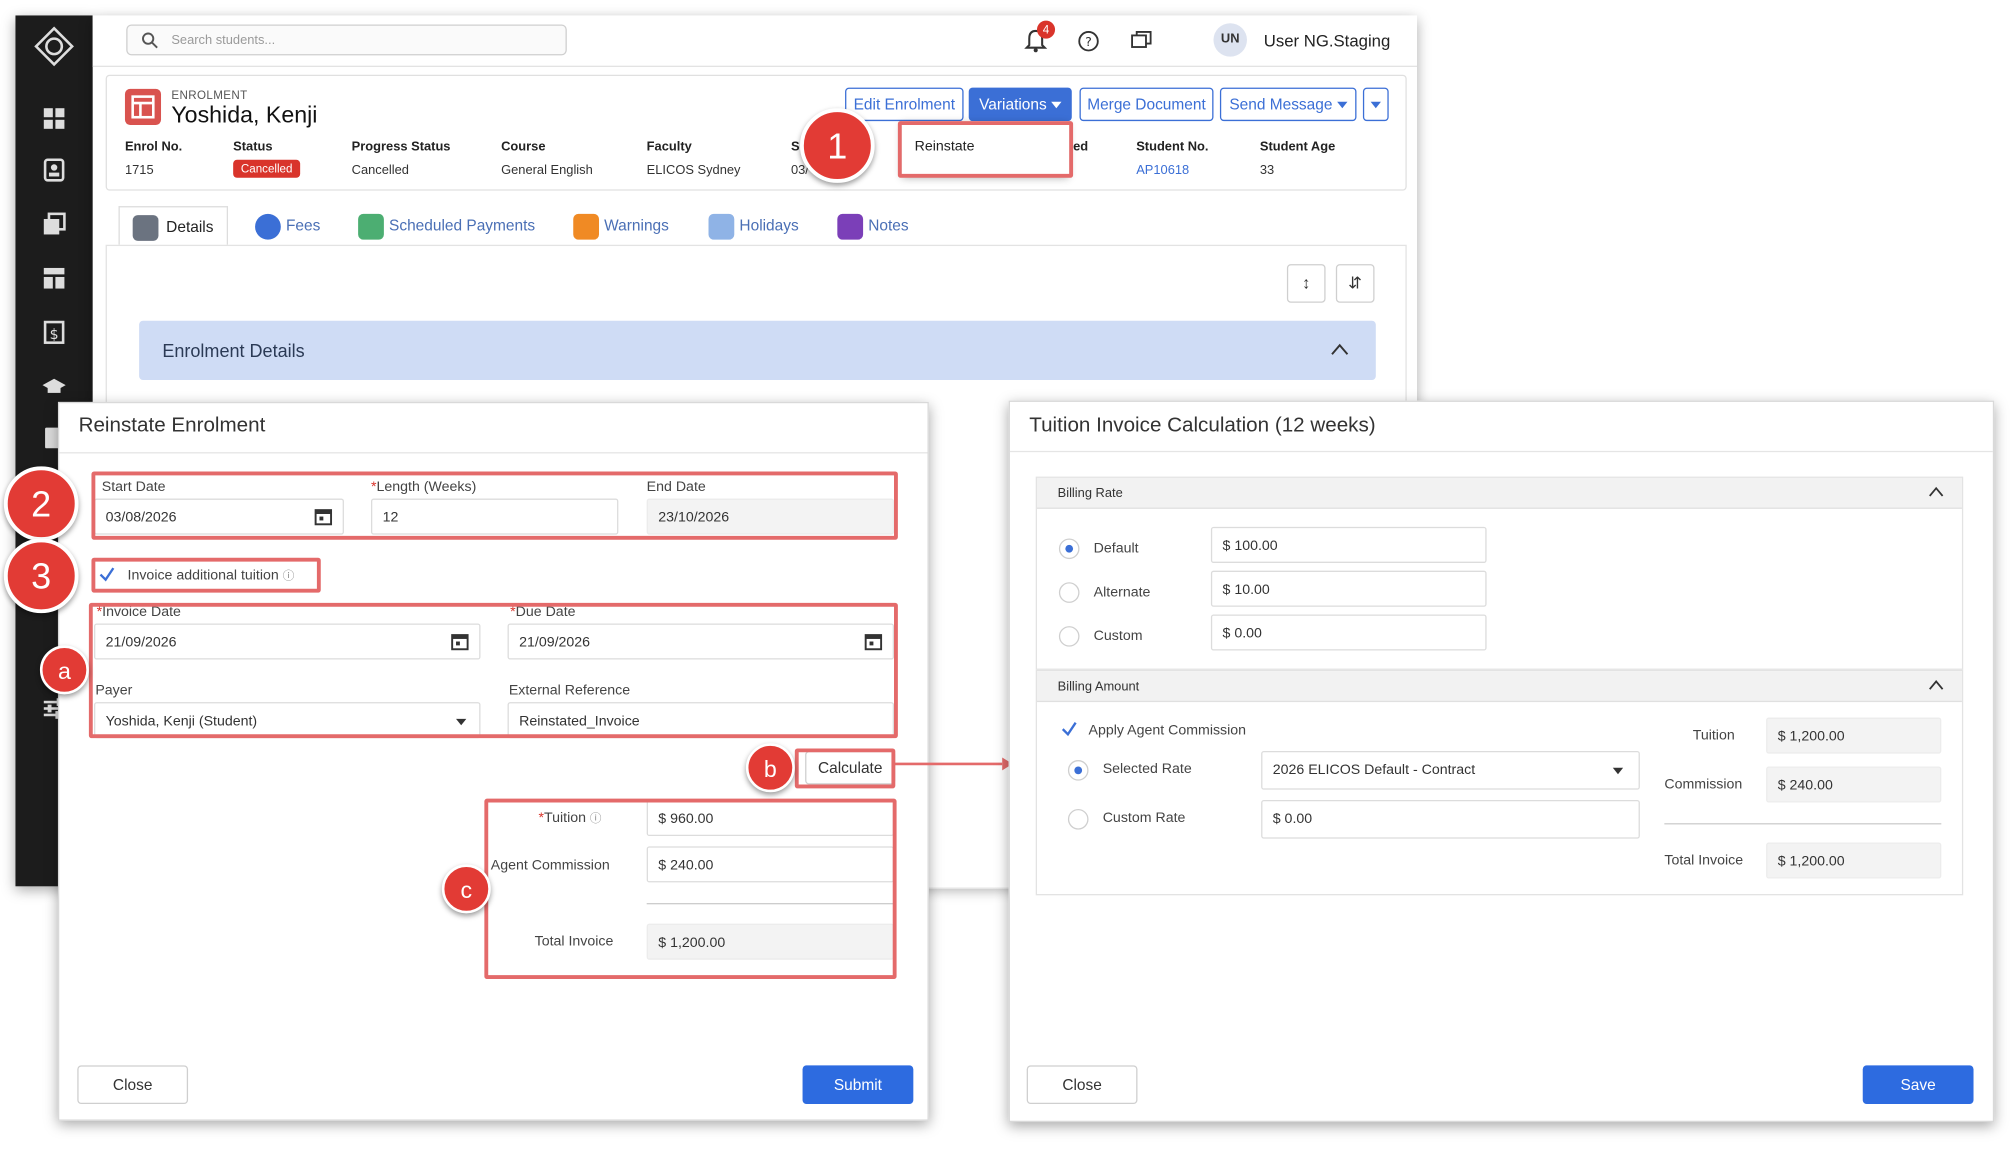 The height and width of the screenshot is (1150, 2016). I want to click on variations-button: Variations, so click(1020, 104).